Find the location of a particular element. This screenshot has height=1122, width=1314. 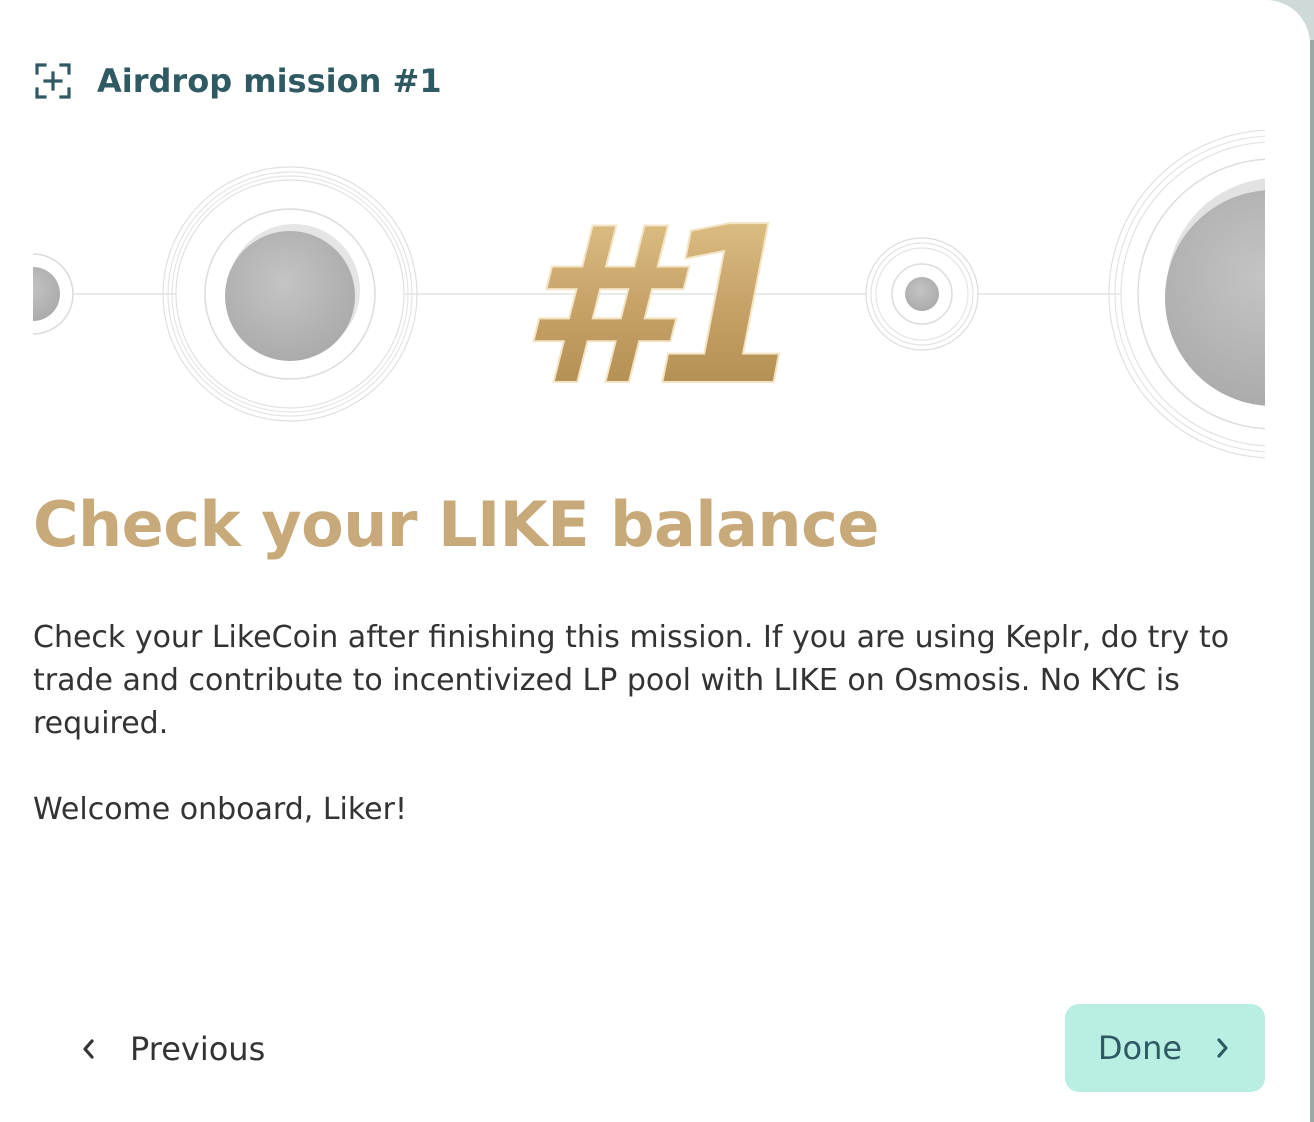

add-scan-icon is located at coordinates (53, 81).